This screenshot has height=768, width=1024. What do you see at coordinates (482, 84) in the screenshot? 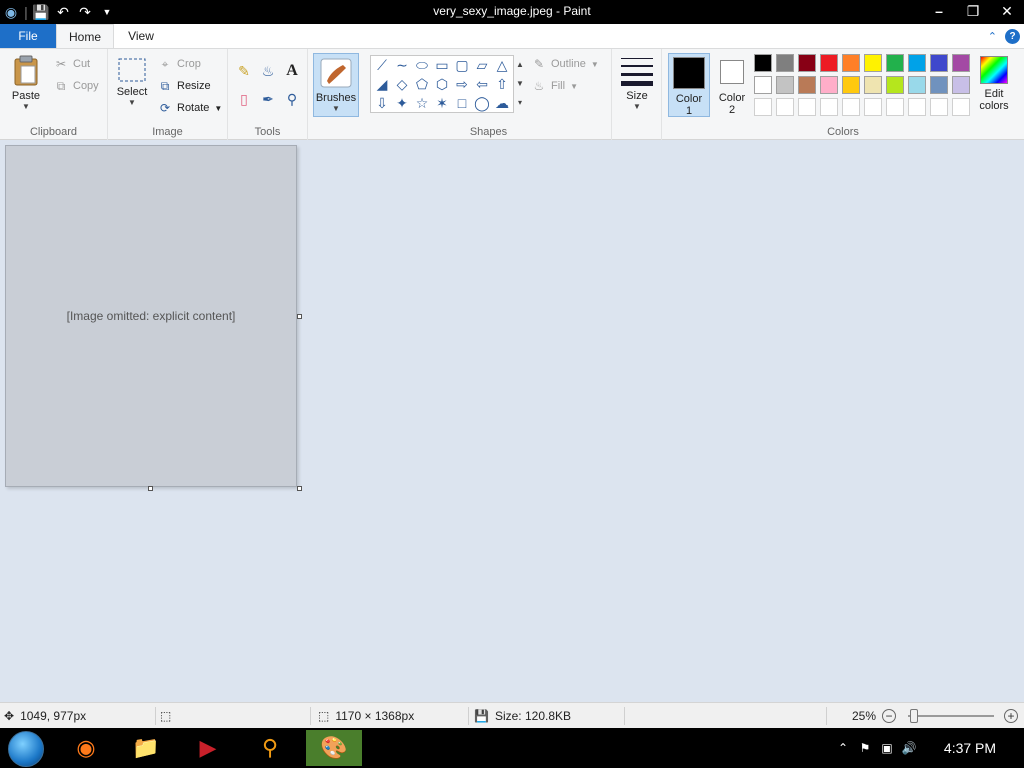
I see `left-arrow-shape-icon: ⇦` at bounding box center [482, 84].